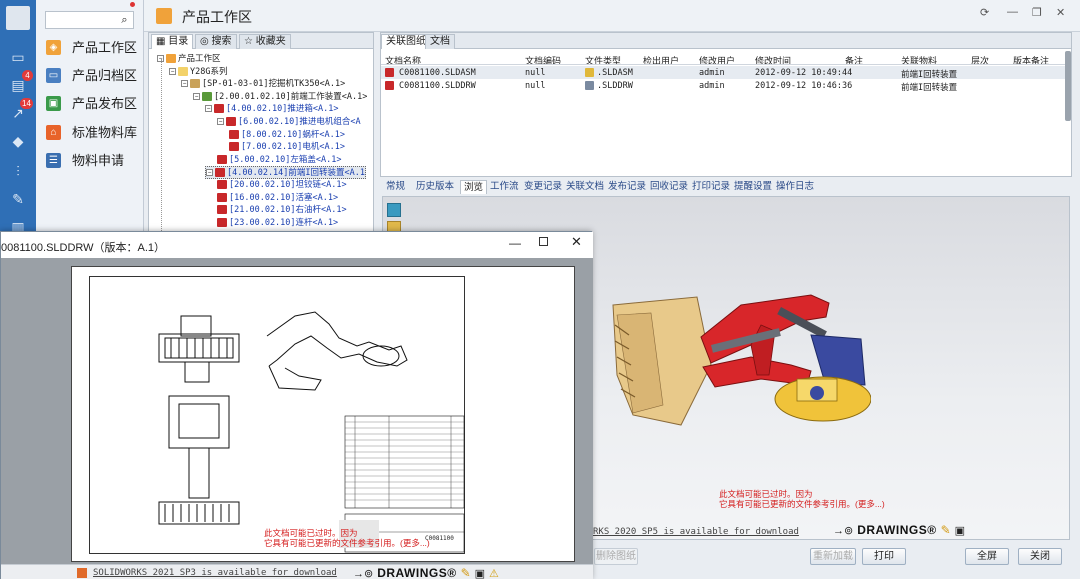 Image resolution: width=1080 pixels, height=579 pixels. Describe the element at coordinates (1040, 556) in the screenshot. I see `close-button: 关闭` at that location.